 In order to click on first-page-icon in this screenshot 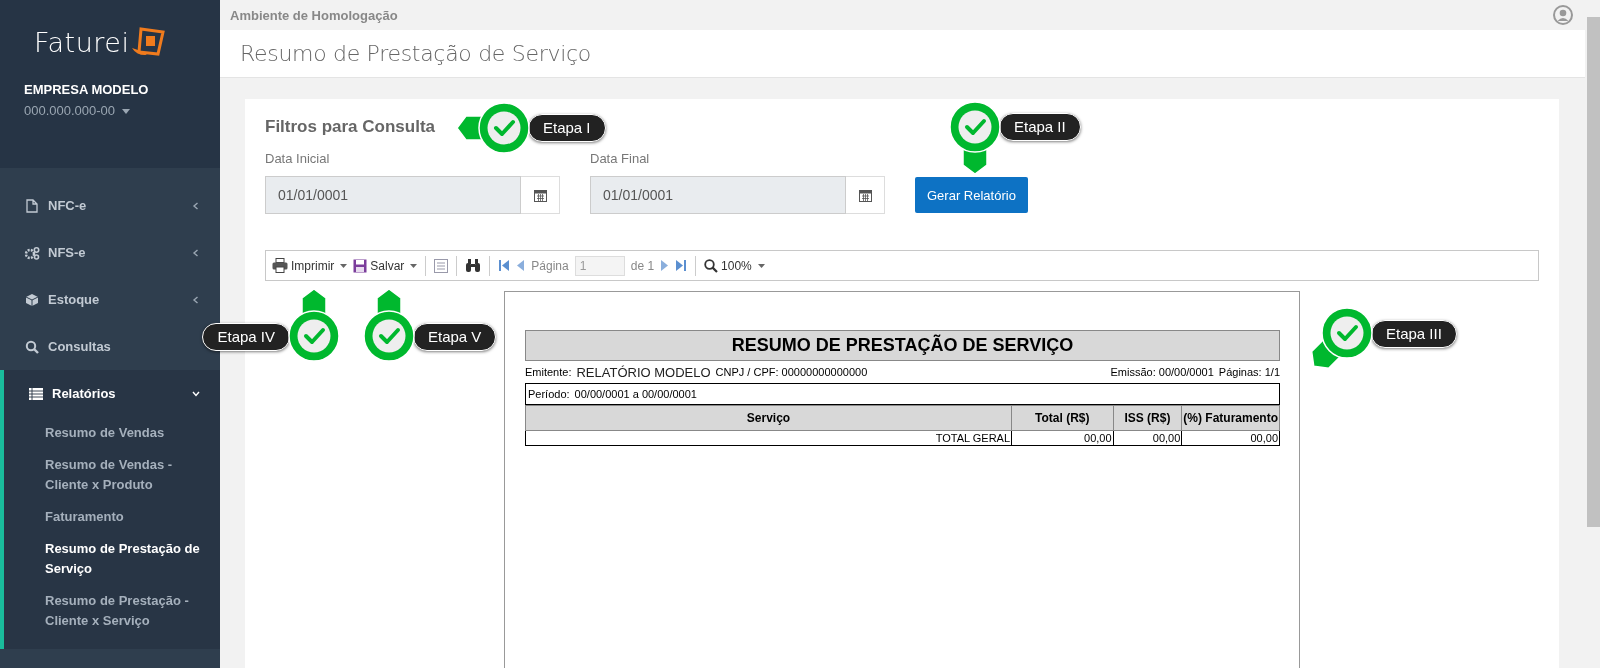, I will do `click(504, 265)`.